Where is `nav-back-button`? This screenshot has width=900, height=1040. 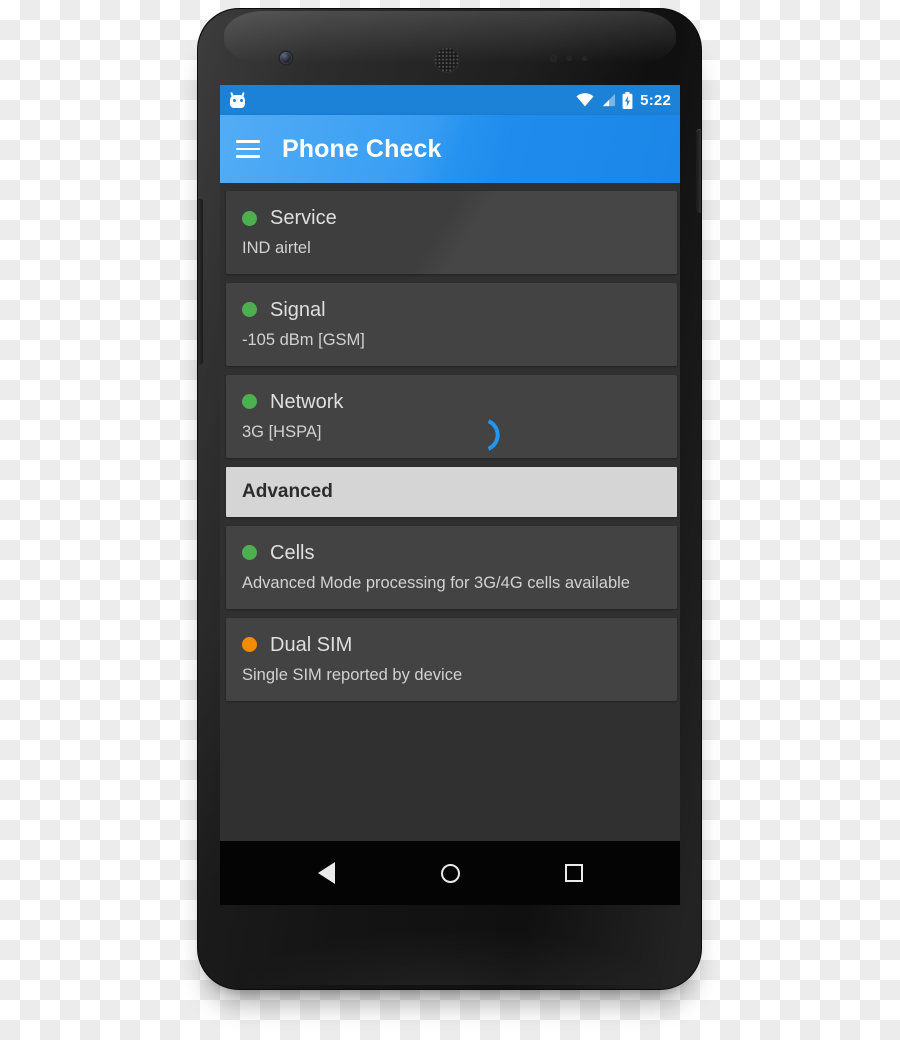 nav-back-button is located at coordinates (326, 873).